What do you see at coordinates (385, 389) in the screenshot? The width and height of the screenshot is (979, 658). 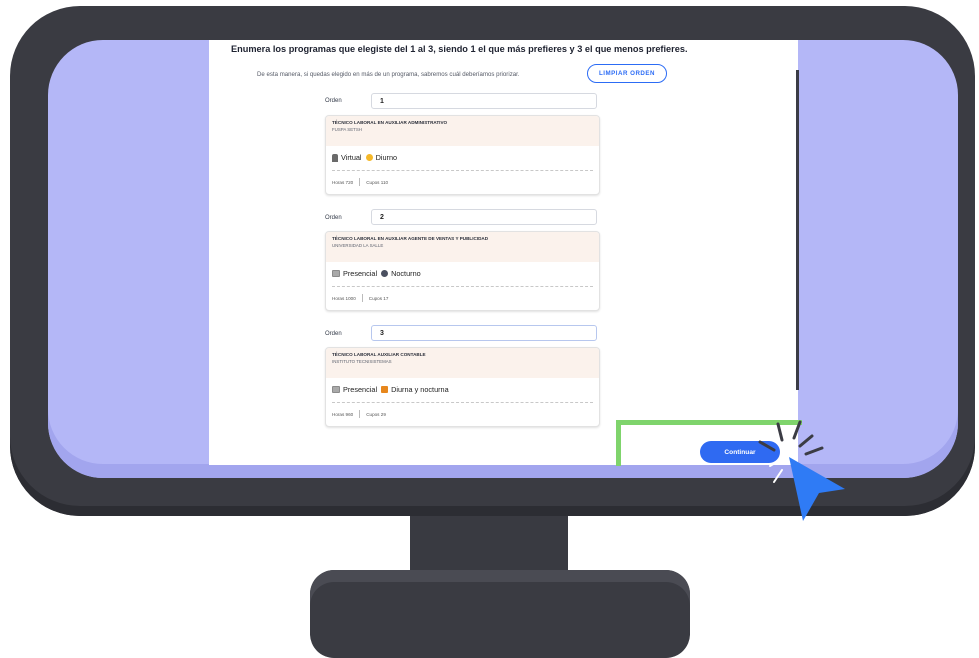 I see `sun-moon-icon` at bounding box center [385, 389].